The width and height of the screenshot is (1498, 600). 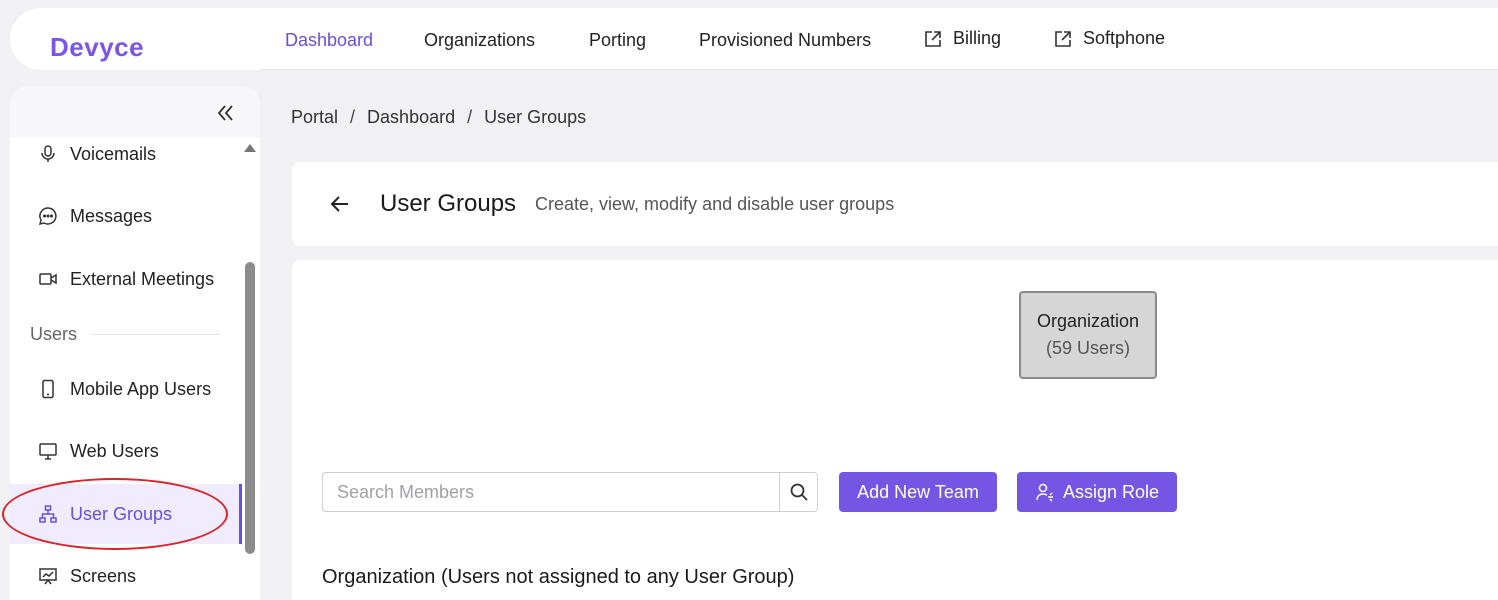 What do you see at coordinates (225, 113) in the screenshot?
I see `double-chevron-left-icon` at bounding box center [225, 113].